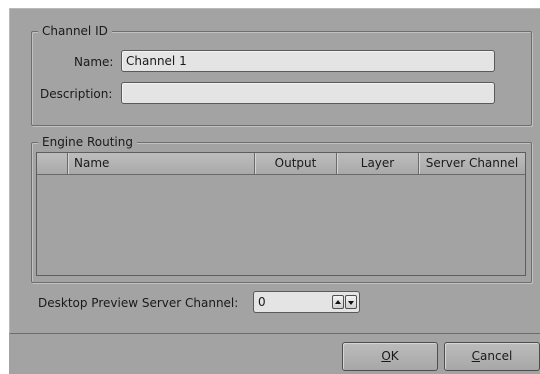 The height and width of the screenshot is (374, 540). I want to click on spinbox-value: 0, so click(262, 302).